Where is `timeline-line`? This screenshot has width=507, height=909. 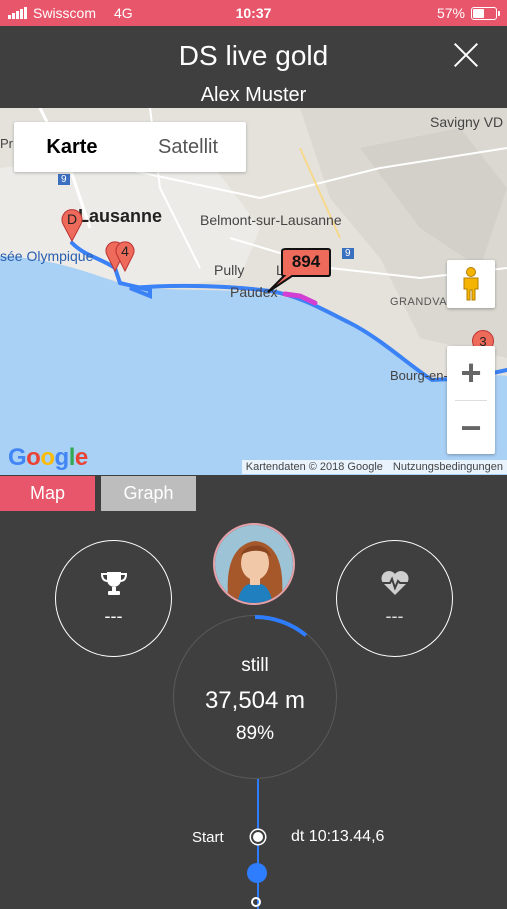
timeline-line is located at coordinates (258, 844).